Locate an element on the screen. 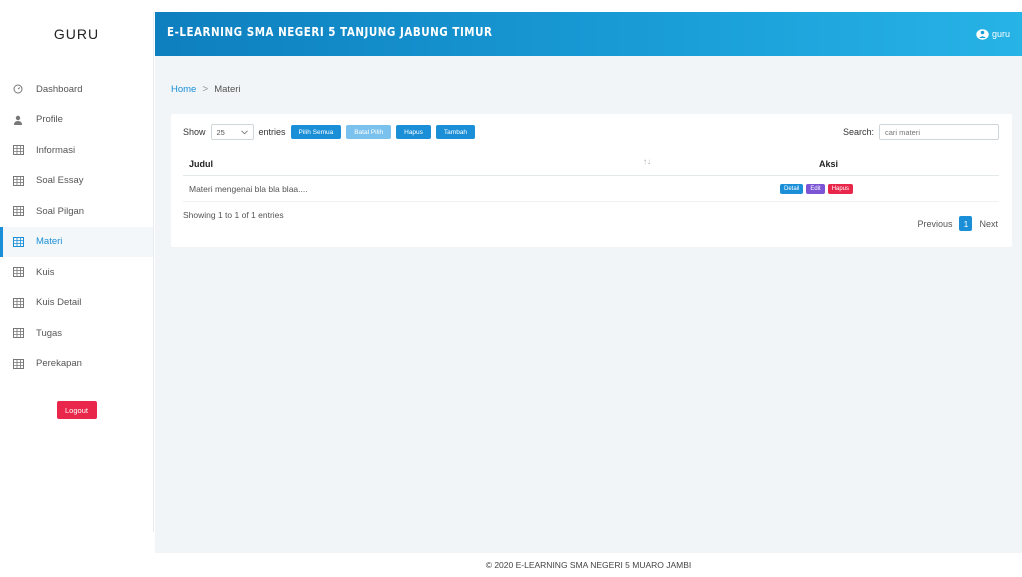 This screenshot has height=577, width=1022. column-header-aksi: Aksi is located at coordinates (829, 163).